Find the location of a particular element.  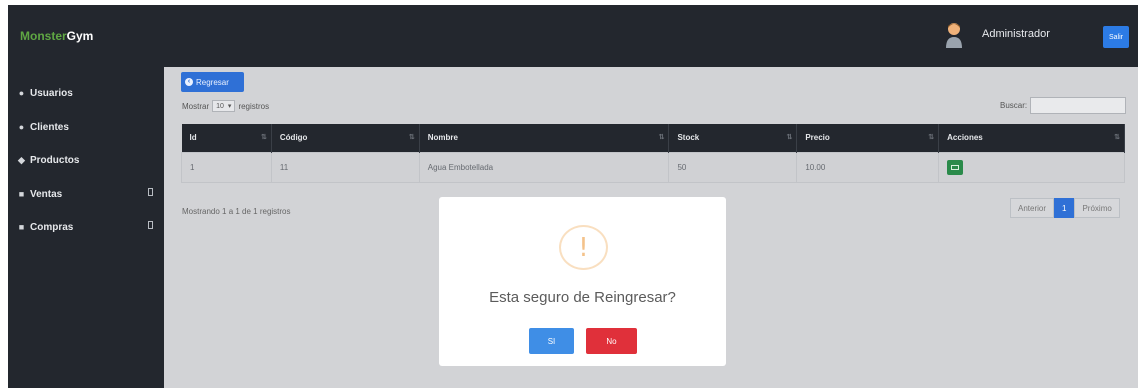

column-header-acciones: Acciones ⇅ is located at coordinates (1031, 138).